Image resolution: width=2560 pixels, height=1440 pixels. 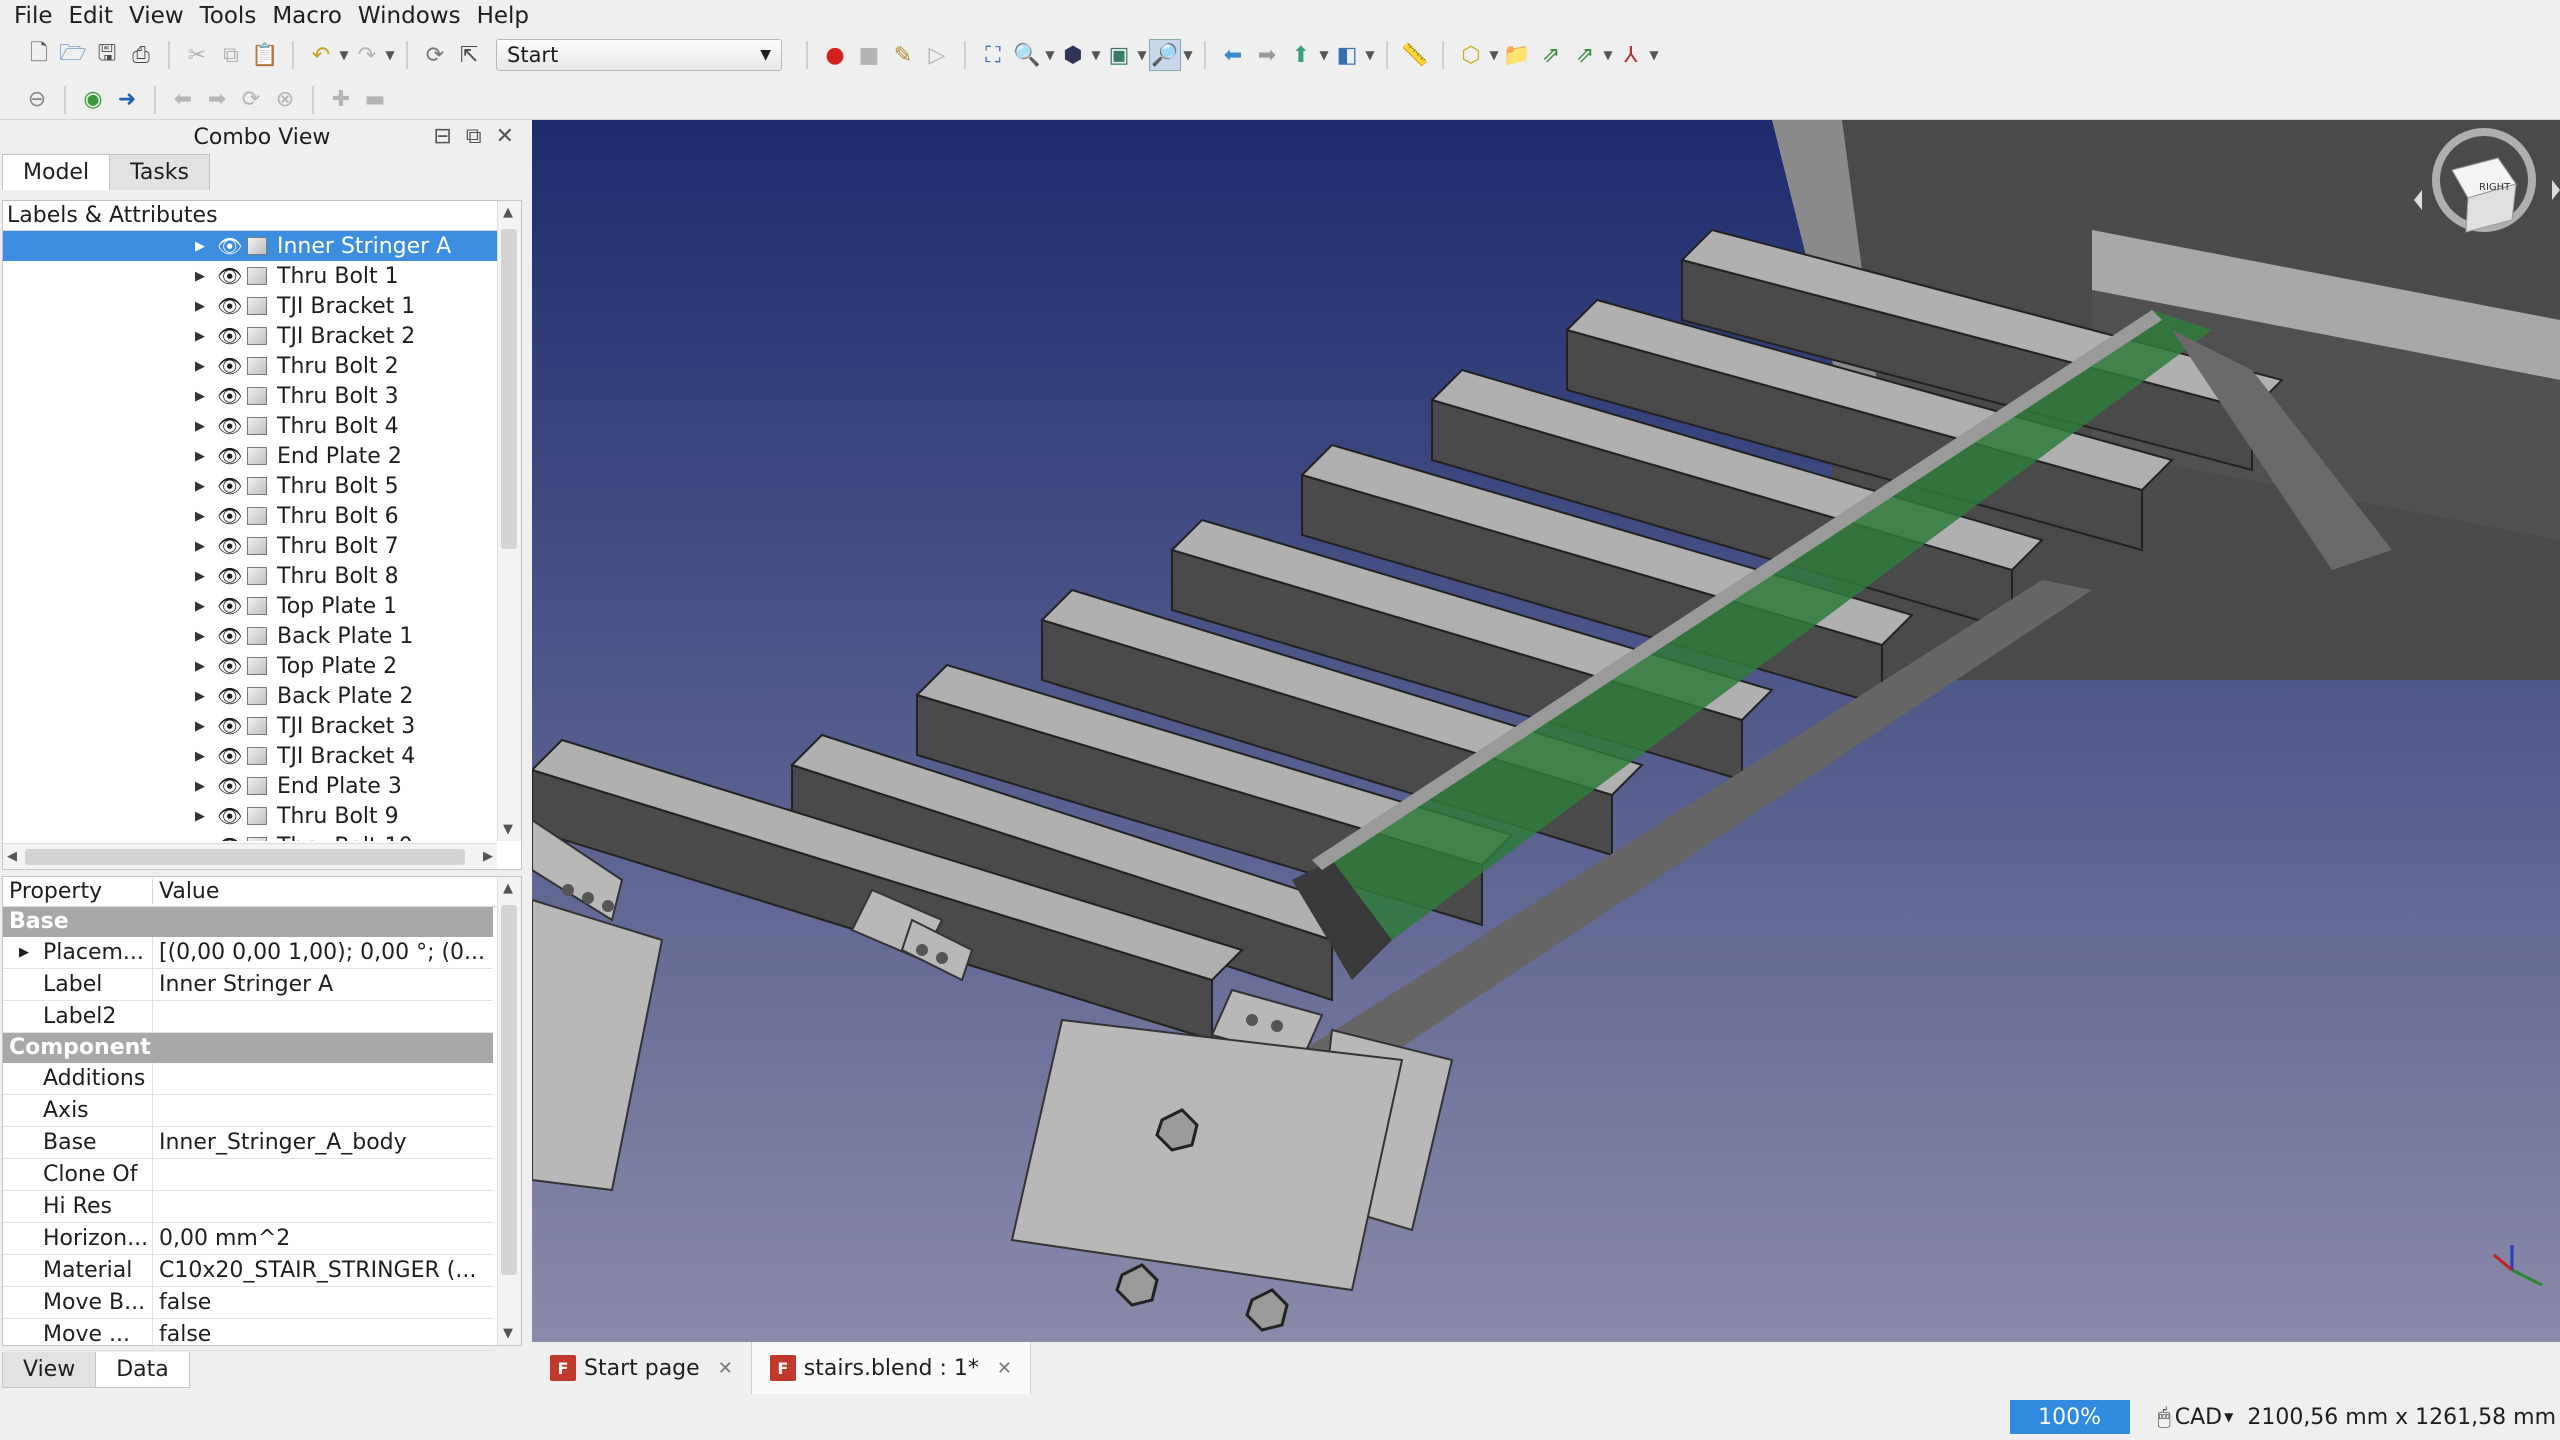 I want to click on workbench-selector: Start ▼, so click(x=639, y=55).